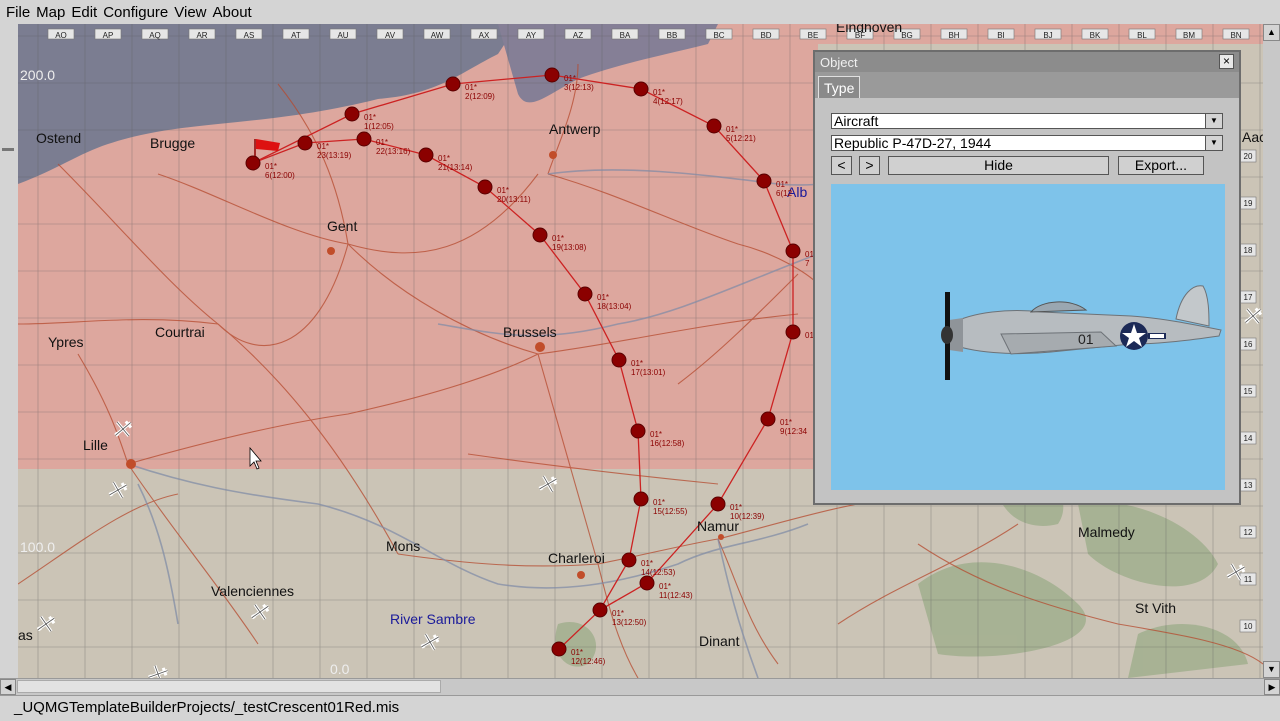 This screenshot has width=1280, height=721. What do you see at coordinates (180, 332) in the screenshot?
I see `city-label: Courtrai` at bounding box center [180, 332].